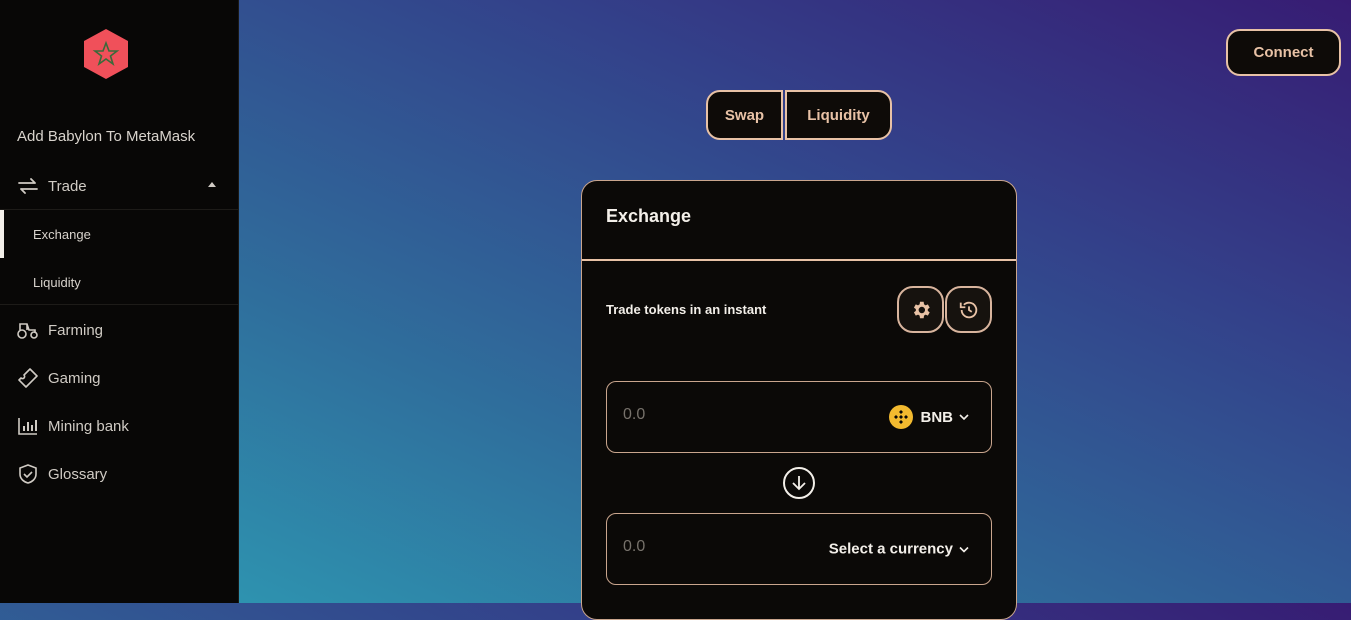 Image resolution: width=1351 pixels, height=620 pixels. Describe the element at coordinates (119, 474) in the screenshot. I see `sidebar-item-glossary: Glossary` at that location.